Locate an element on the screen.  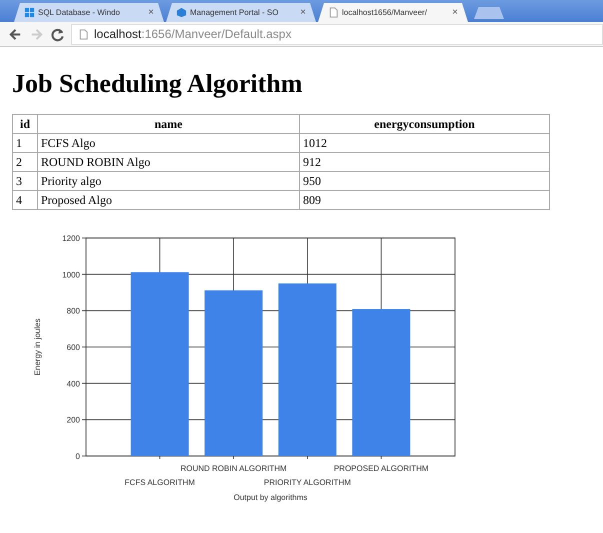
x-tick-label: PRIORITY ALGORITHM is located at coordinates (307, 482).